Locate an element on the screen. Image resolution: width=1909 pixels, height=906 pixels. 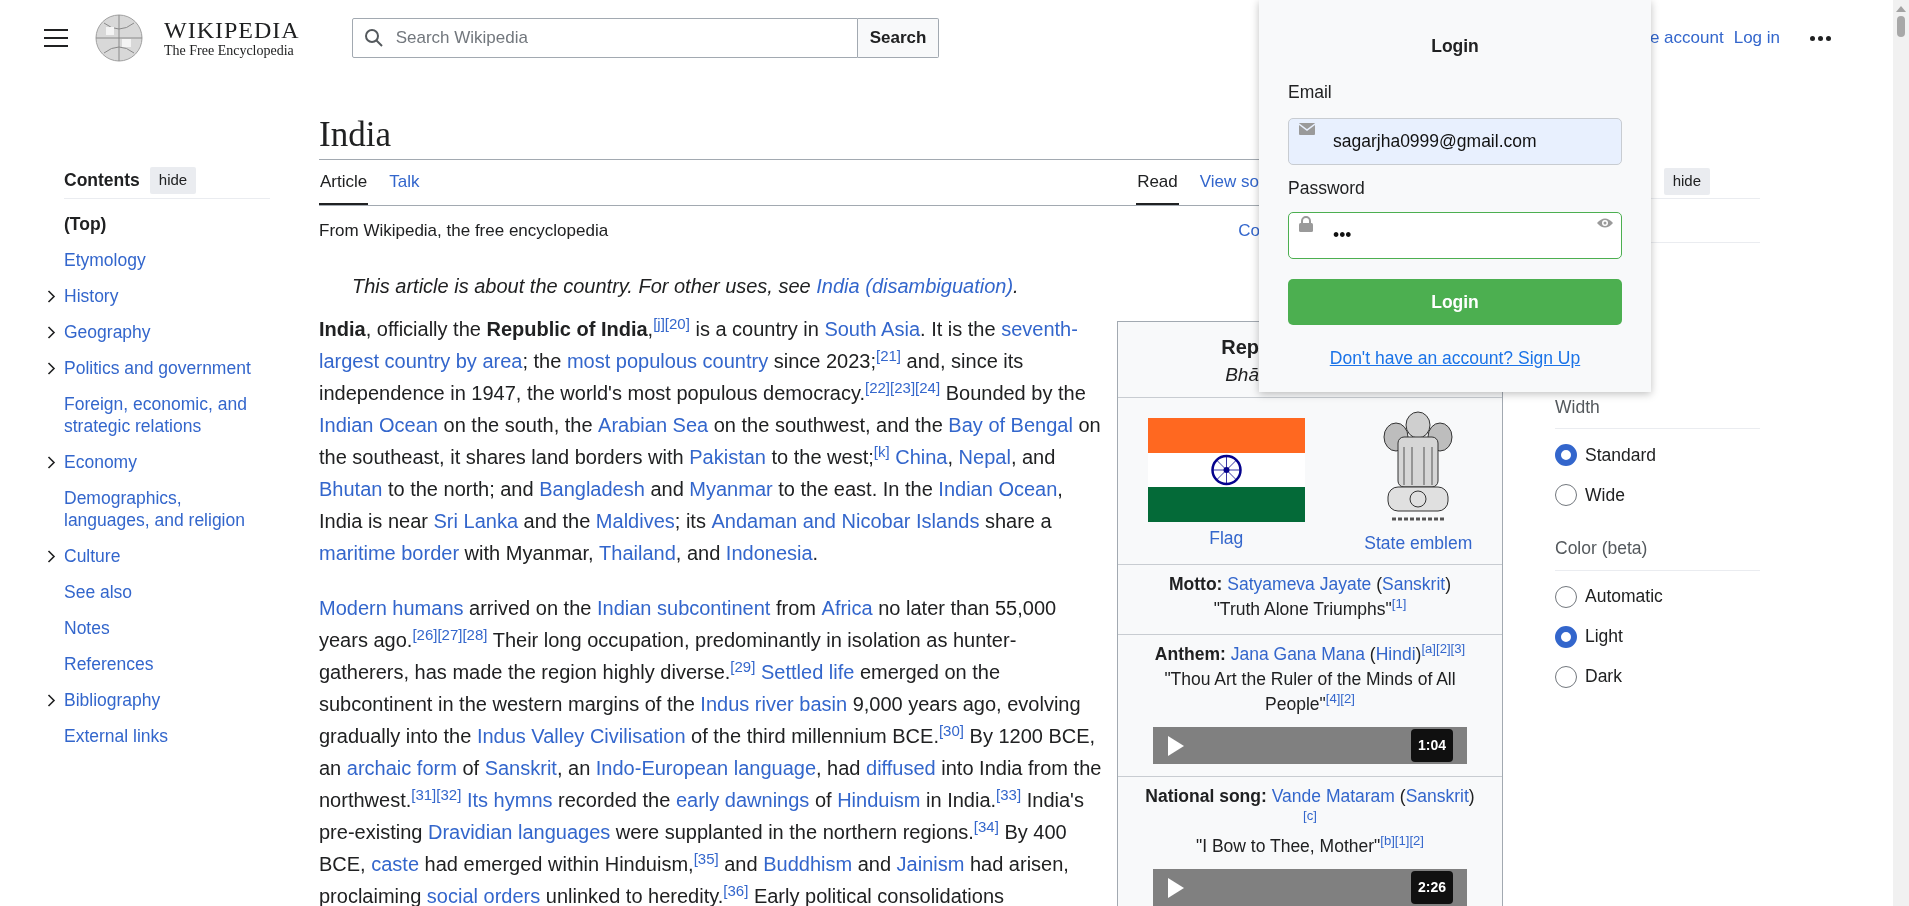
link: Sri Lanka is located at coordinates (475, 521).